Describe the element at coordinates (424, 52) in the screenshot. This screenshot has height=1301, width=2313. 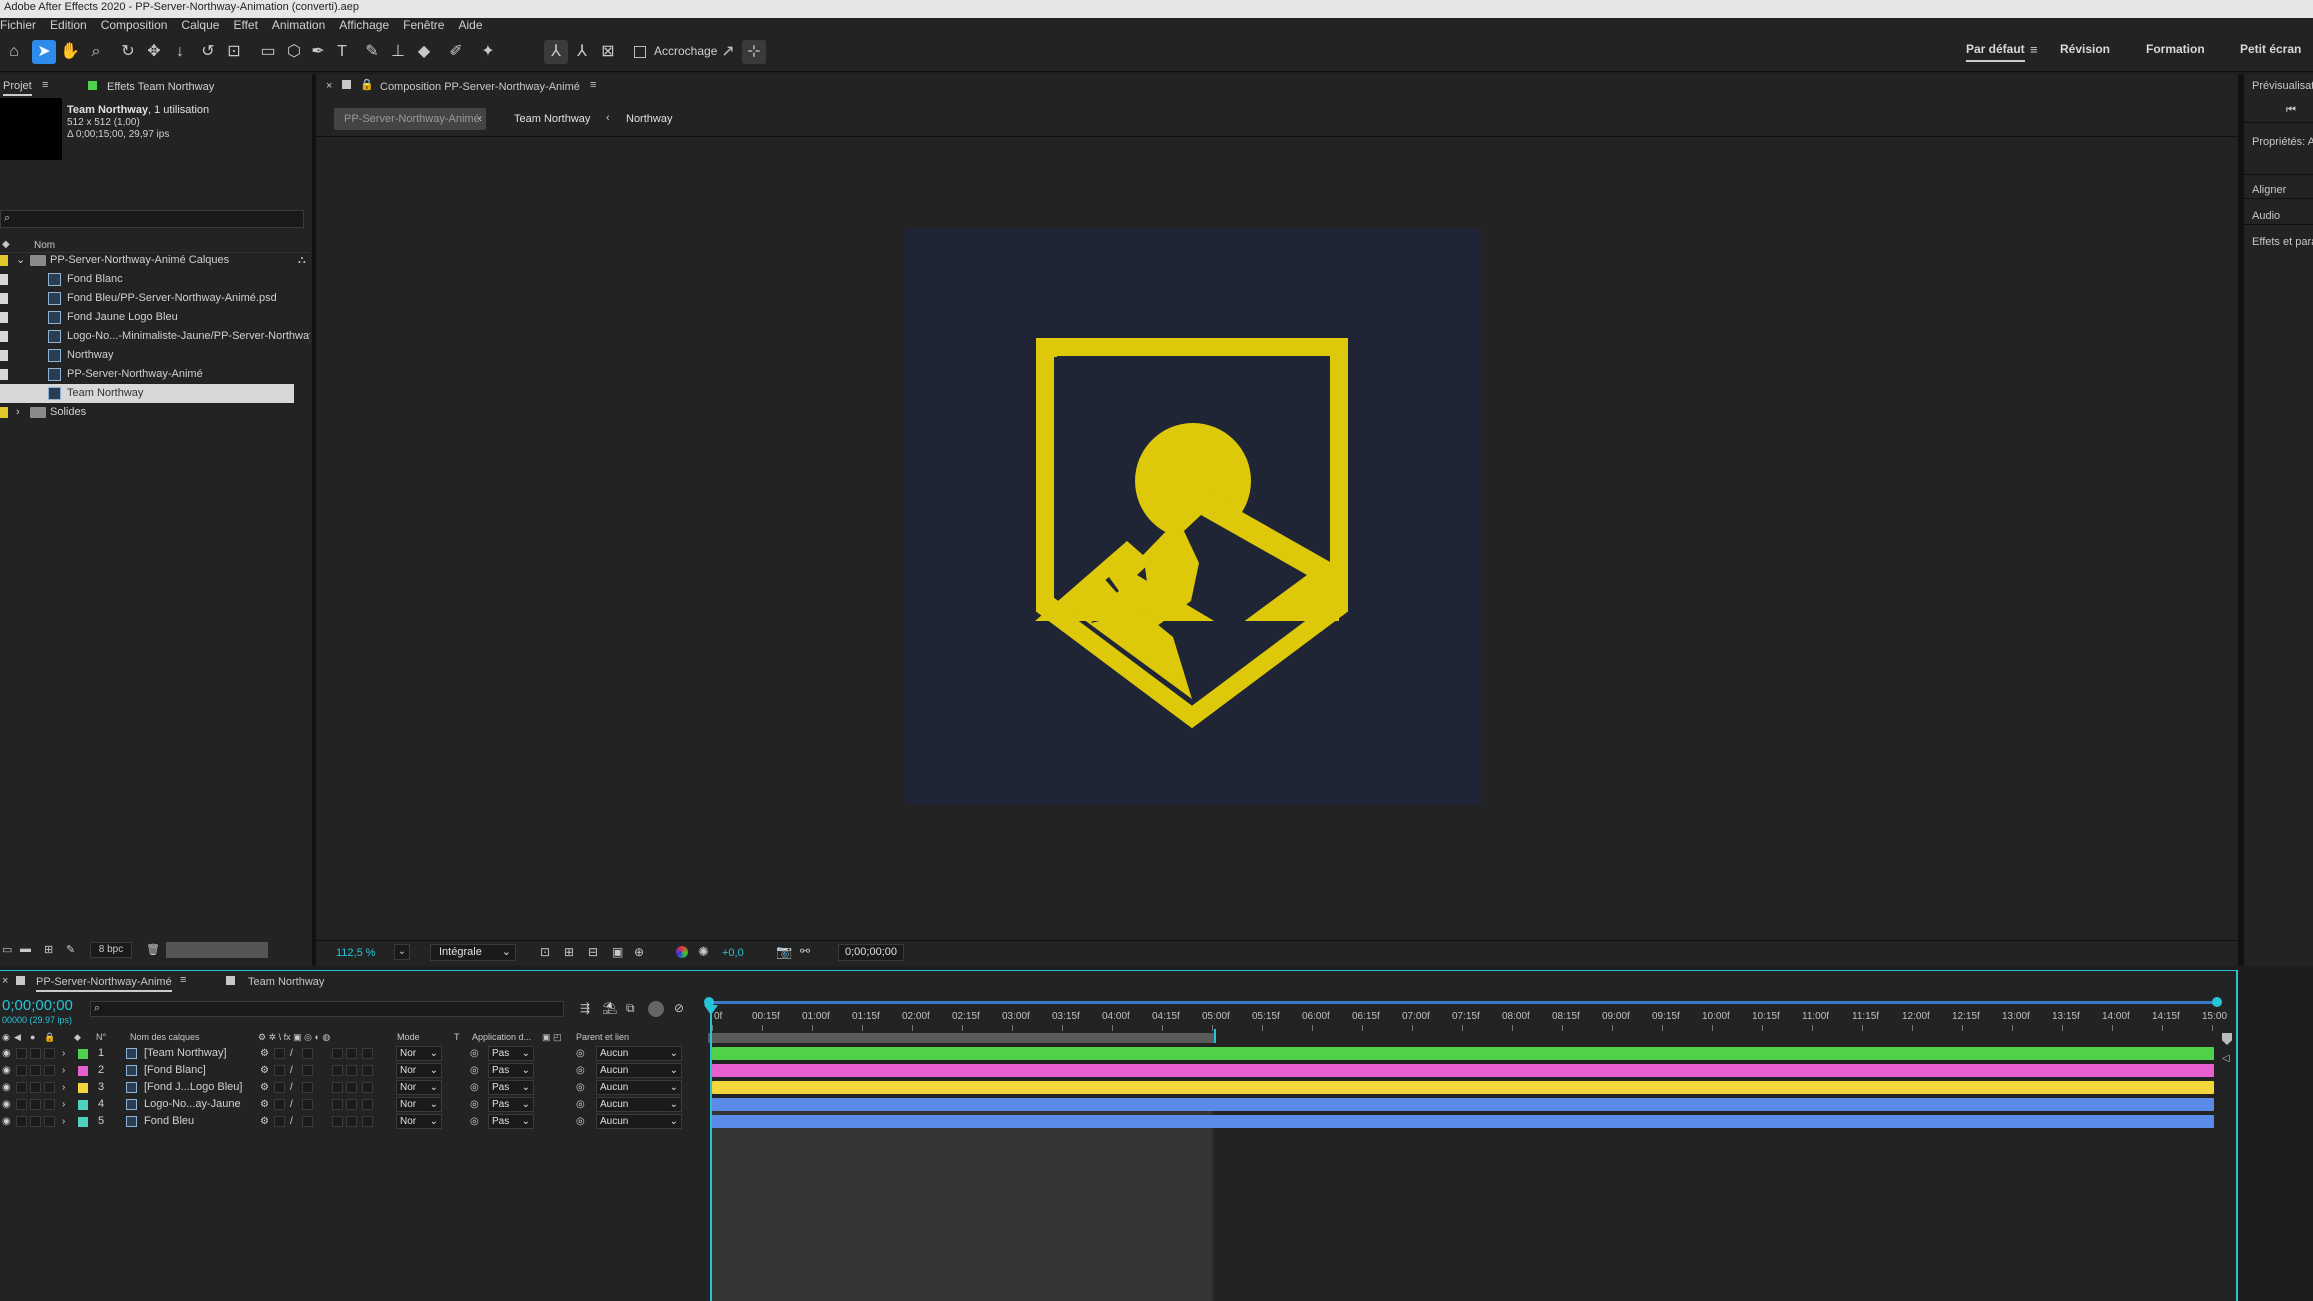
I see `eraser-tool-icon: ◆` at that location.